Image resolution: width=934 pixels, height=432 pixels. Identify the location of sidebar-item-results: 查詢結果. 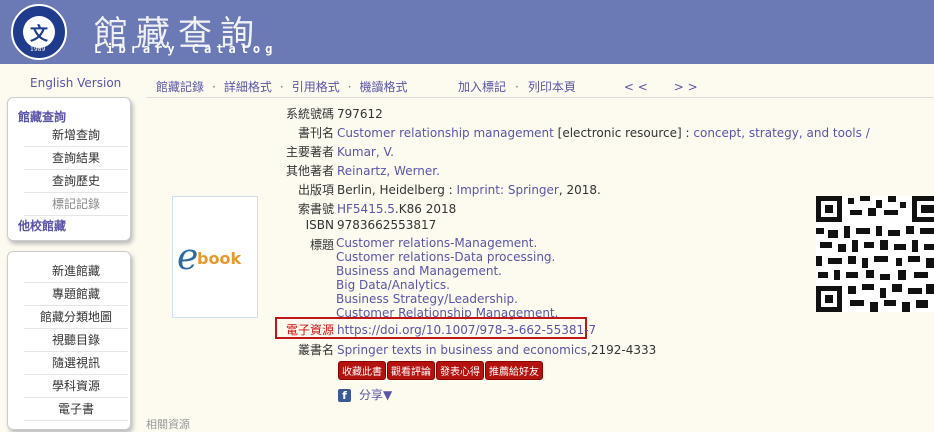
(76, 158).